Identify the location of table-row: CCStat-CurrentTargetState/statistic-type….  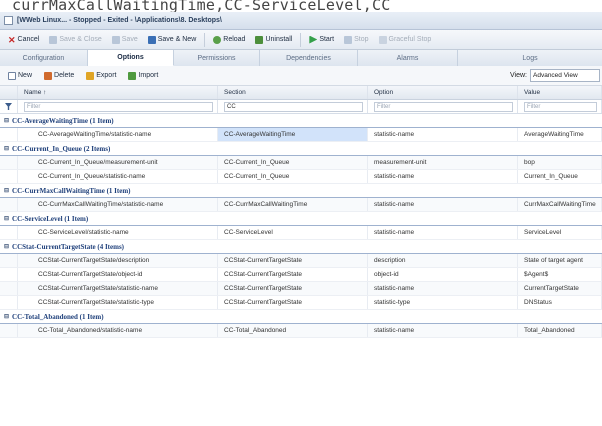
(301, 303).